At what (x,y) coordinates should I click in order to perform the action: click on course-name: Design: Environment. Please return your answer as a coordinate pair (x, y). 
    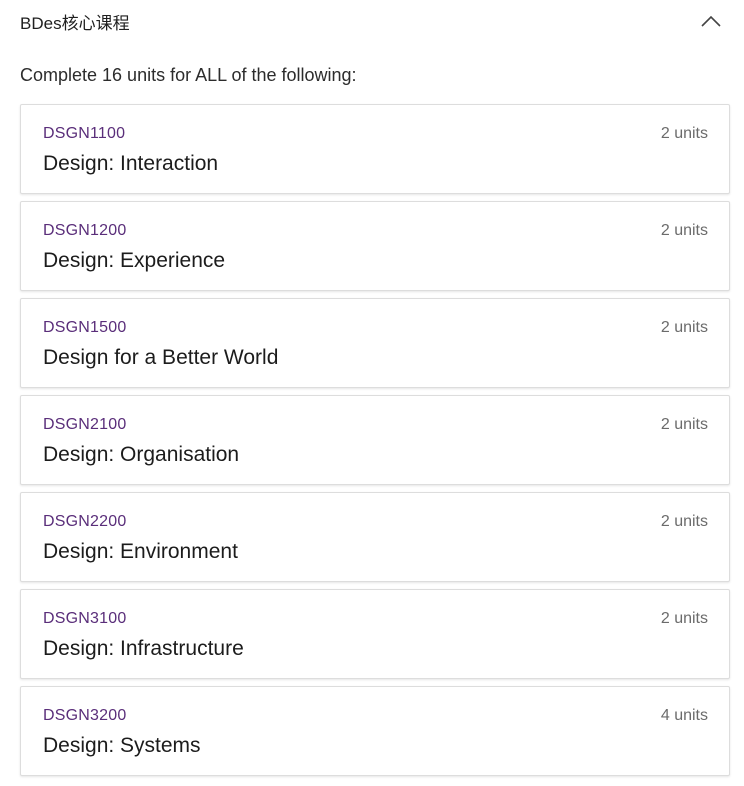
    Looking at the image, I should click on (140, 551).